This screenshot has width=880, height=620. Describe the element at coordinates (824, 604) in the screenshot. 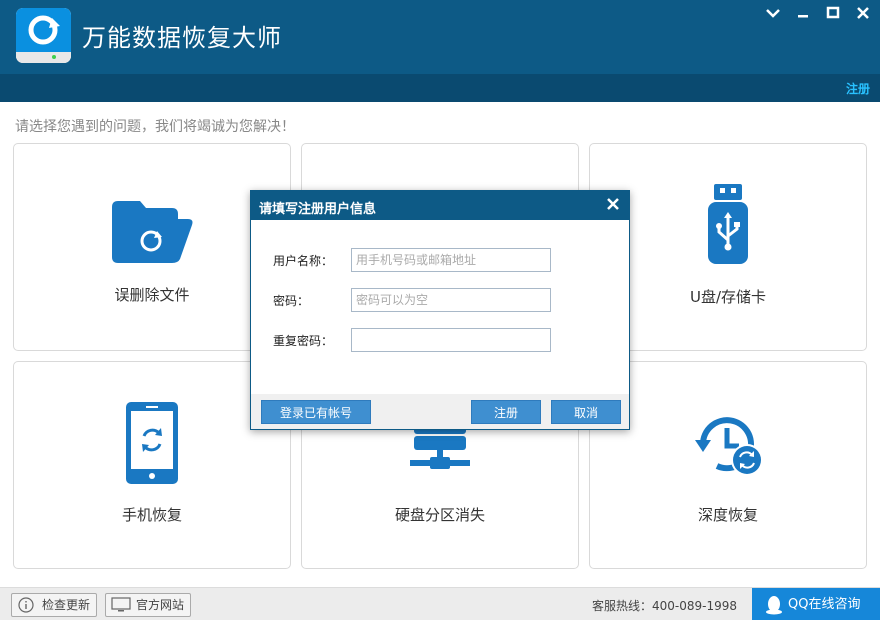

I see `qq-consult-label: QQ在线咨询` at that location.